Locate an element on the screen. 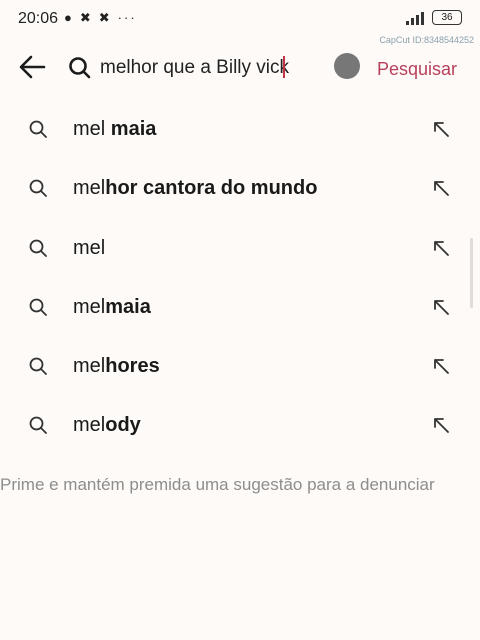 This screenshot has width=480, height=640. more-notifications-icon: ··· is located at coordinates (127, 17).